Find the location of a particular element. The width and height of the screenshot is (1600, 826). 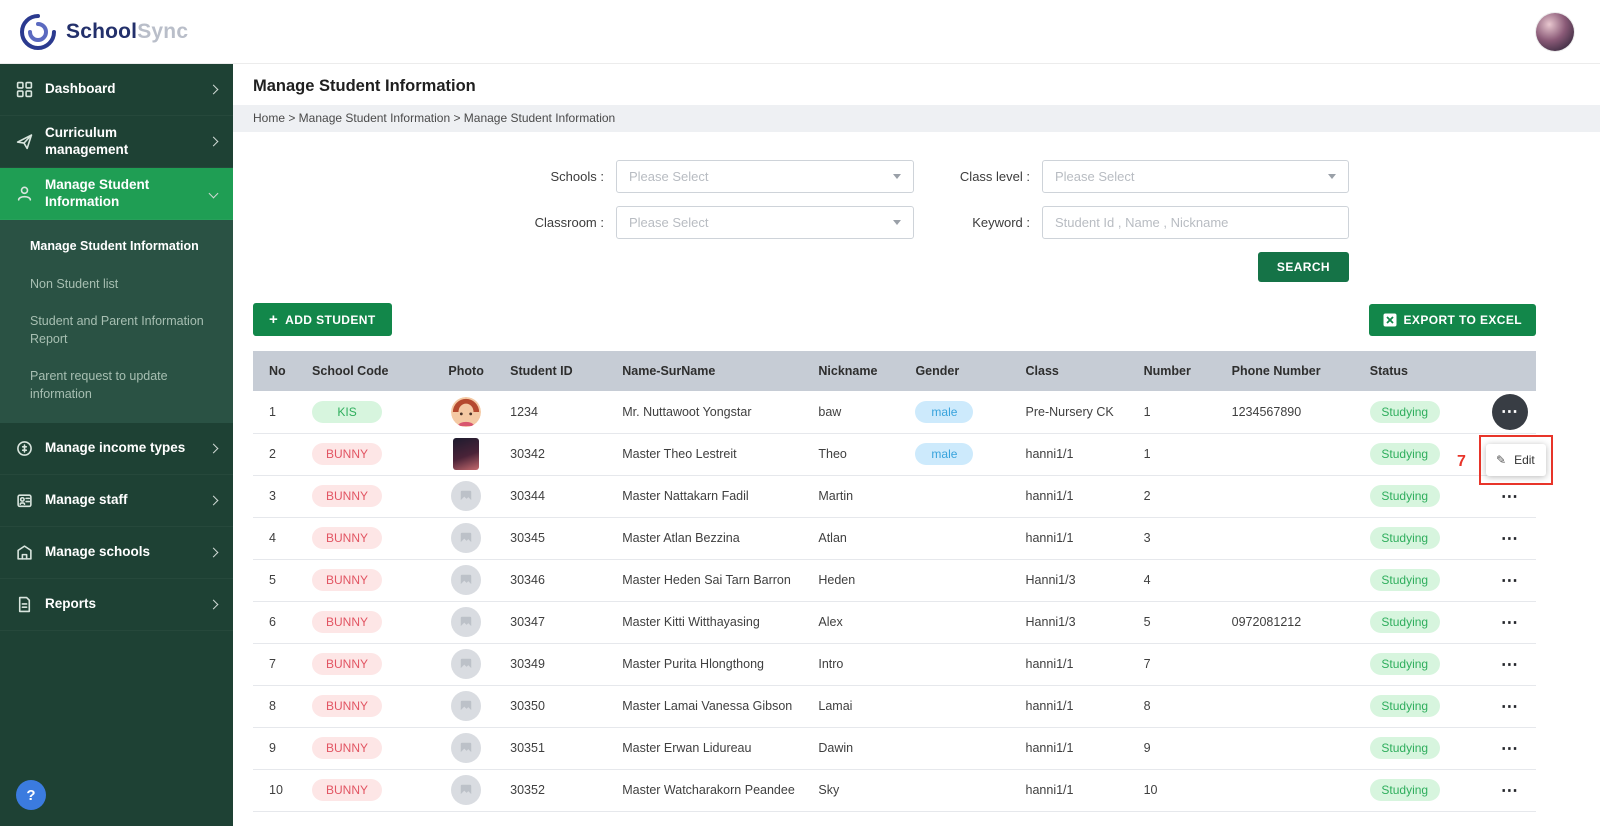

gender-badge: male is located at coordinates (944, 454).